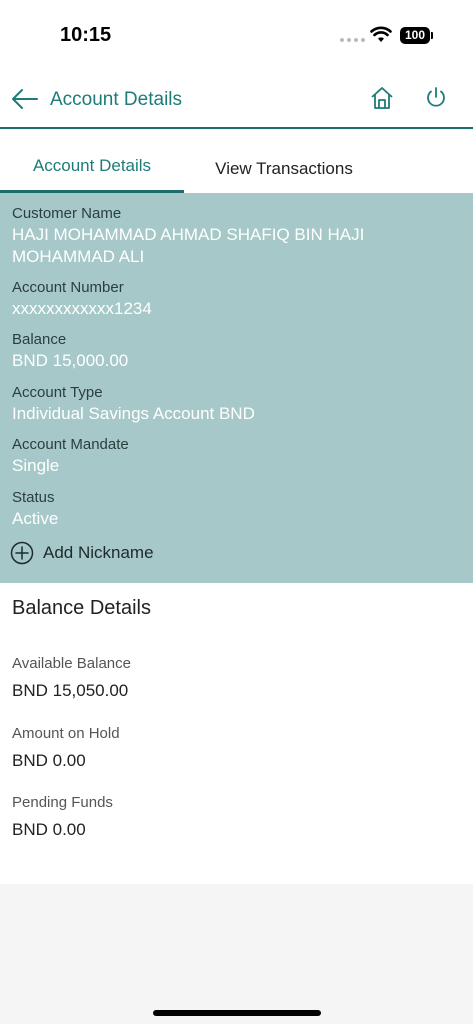 Image resolution: width=473 pixels, height=1024 pixels. I want to click on account-type-label: Account Type, so click(57, 392).